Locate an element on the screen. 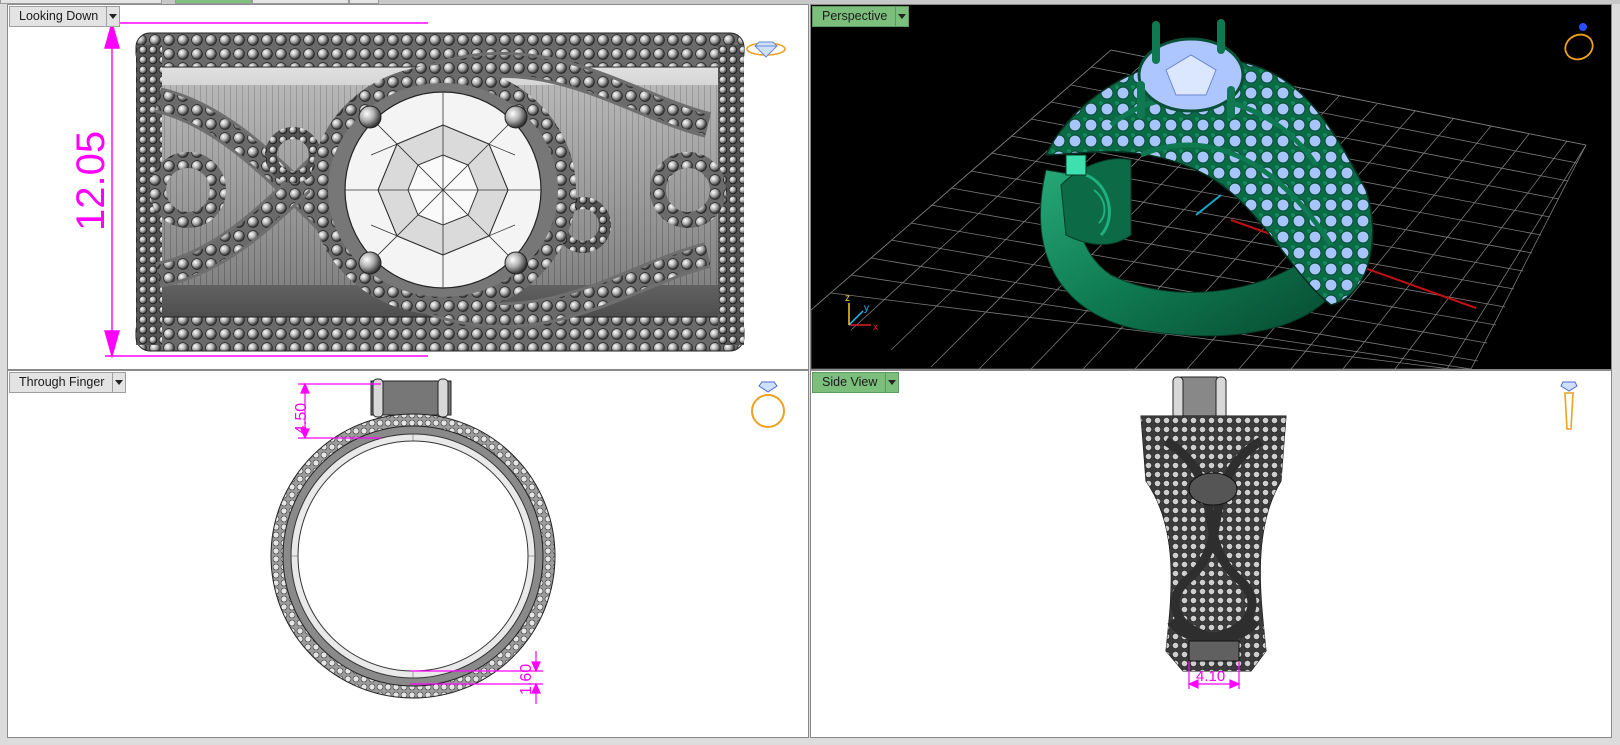  xyz-axis-icon: x y z is located at coordinates (861, 313).